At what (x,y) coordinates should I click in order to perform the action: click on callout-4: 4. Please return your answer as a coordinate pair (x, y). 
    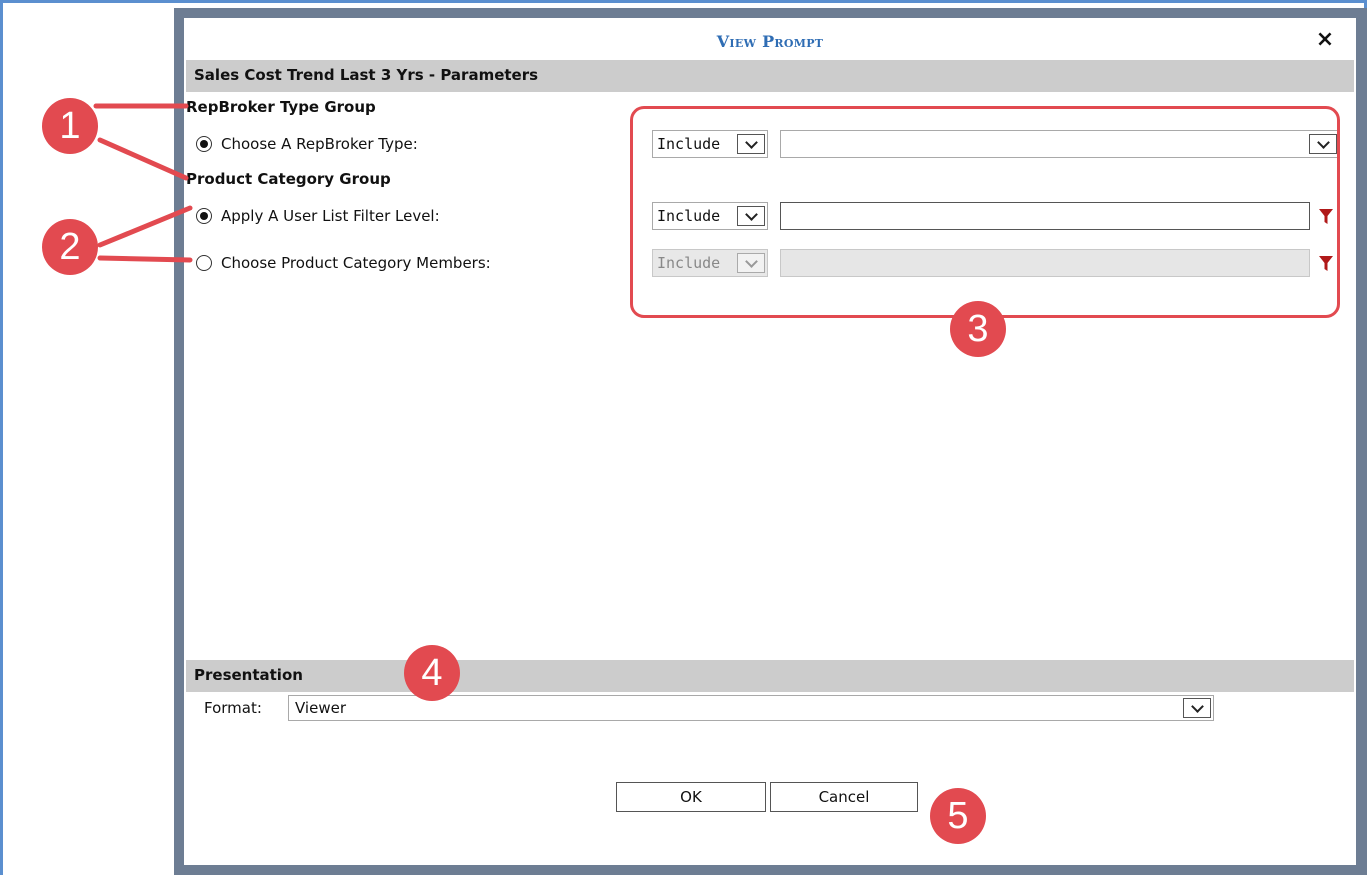
    Looking at the image, I should click on (432, 673).